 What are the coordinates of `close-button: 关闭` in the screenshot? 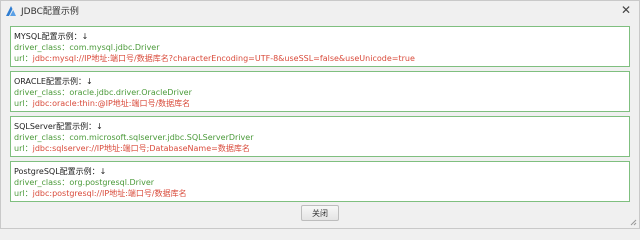 It's located at (320, 213).